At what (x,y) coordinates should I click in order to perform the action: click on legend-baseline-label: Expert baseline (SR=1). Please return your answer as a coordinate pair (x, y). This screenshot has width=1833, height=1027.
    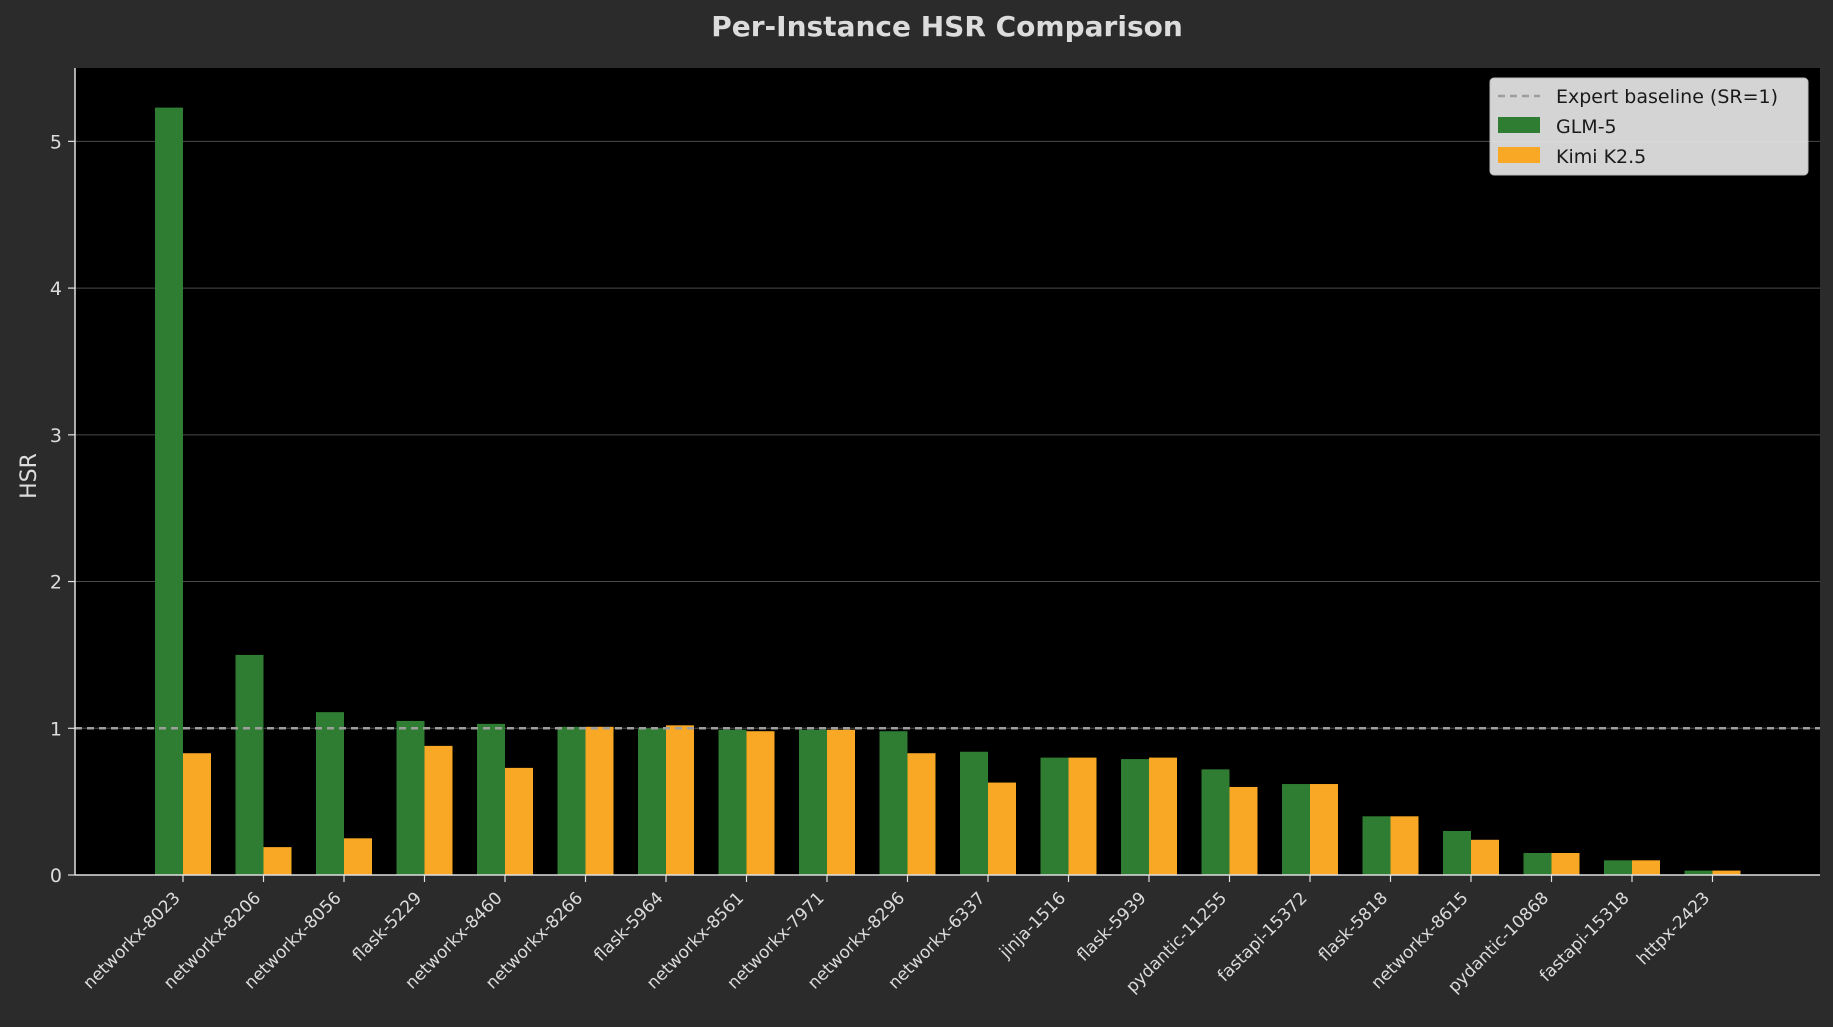
    Looking at the image, I should click on (1667, 97).